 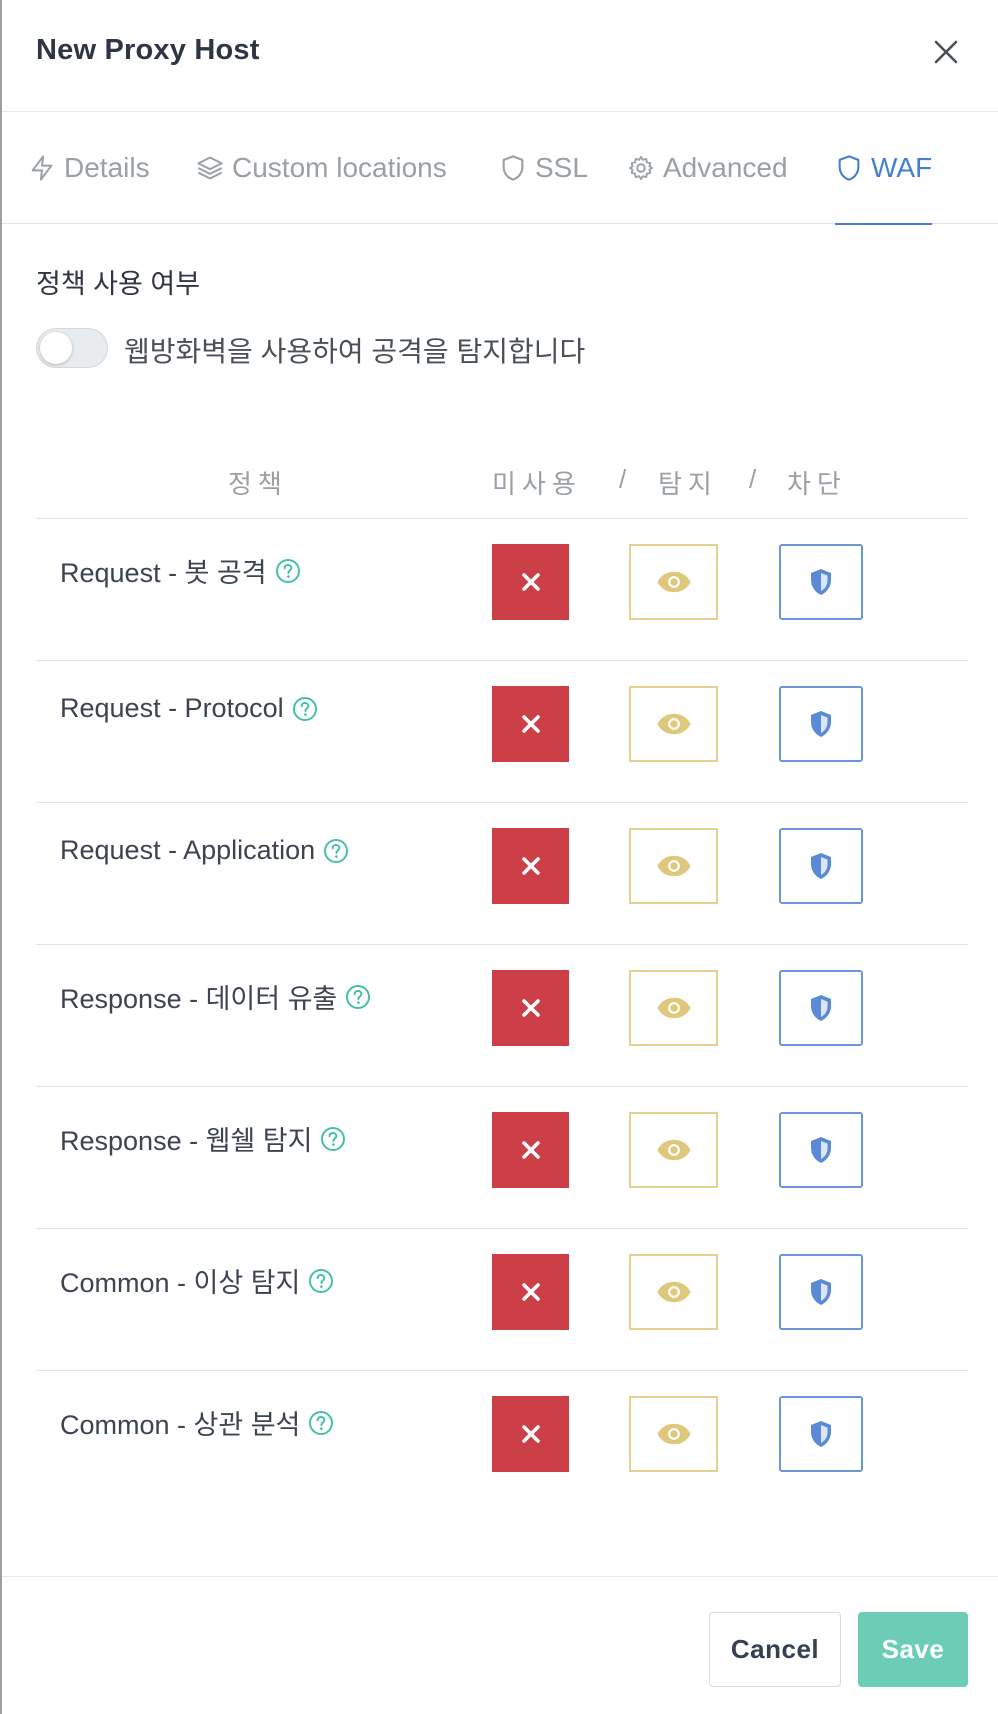 I want to click on policy-label-group: Request - Protocol, so click(x=189, y=708).